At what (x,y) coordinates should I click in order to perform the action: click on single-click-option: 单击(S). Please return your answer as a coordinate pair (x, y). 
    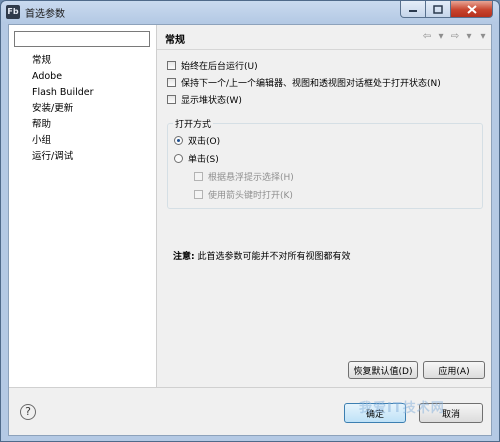
    Looking at the image, I should click on (196, 158).